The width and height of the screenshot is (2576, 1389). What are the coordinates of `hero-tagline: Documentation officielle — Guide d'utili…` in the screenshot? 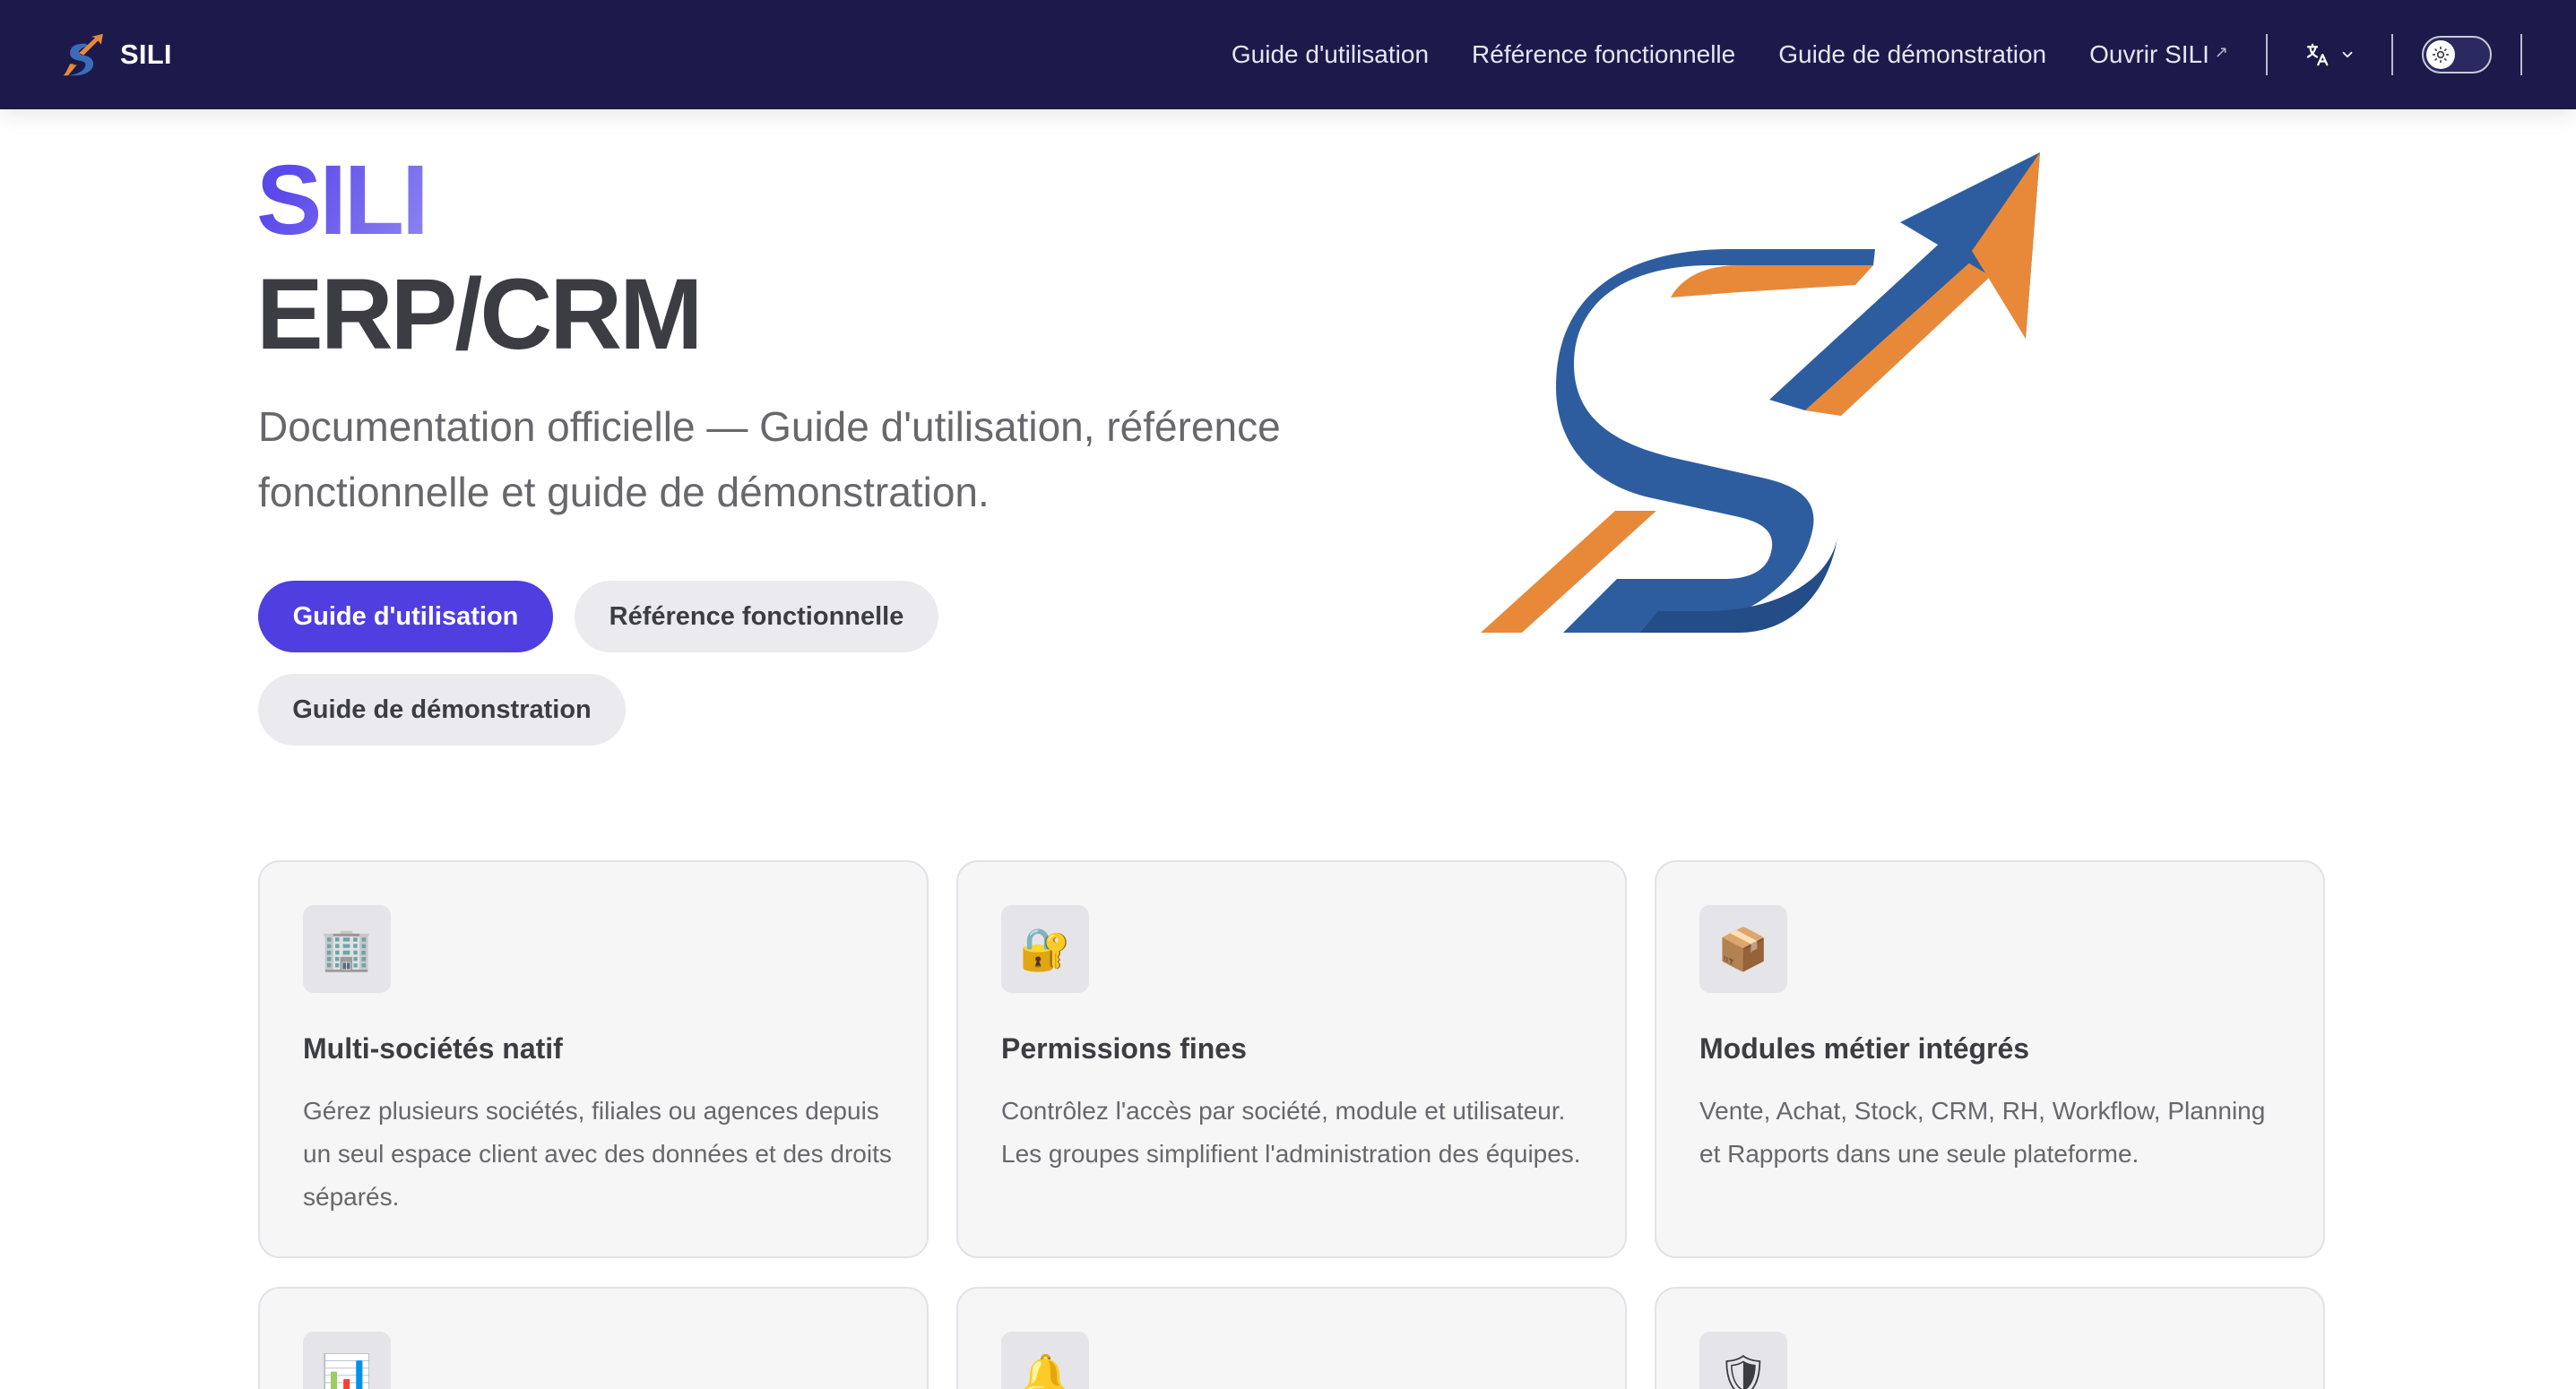 It's located at (769, 459).